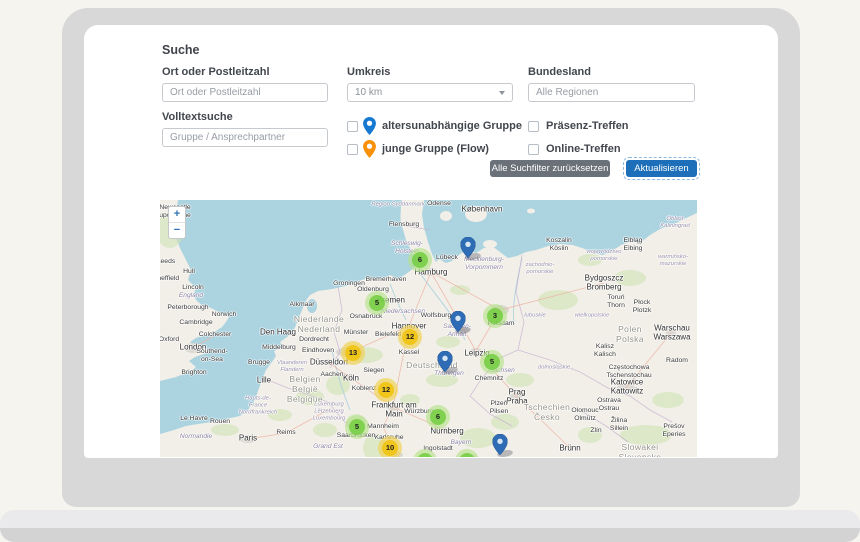 This screenshot has height=542, width=860. I want to click on orange-pin-icon, so click(369, 149).